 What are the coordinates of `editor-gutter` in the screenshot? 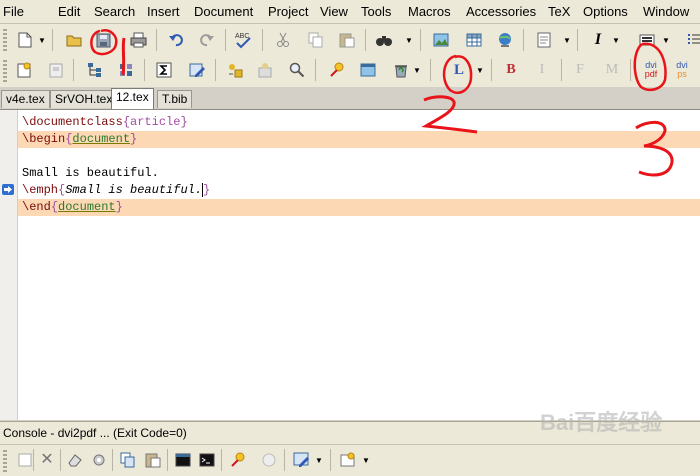 It's located at (9, 265).